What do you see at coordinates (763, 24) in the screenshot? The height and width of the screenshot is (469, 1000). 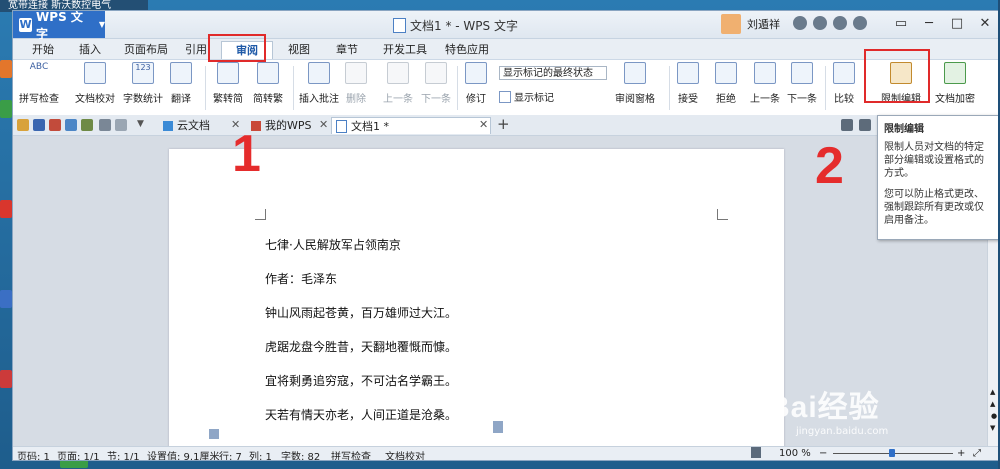 I see `user-name: 刘遁祥` at bounding box center [763, 24].